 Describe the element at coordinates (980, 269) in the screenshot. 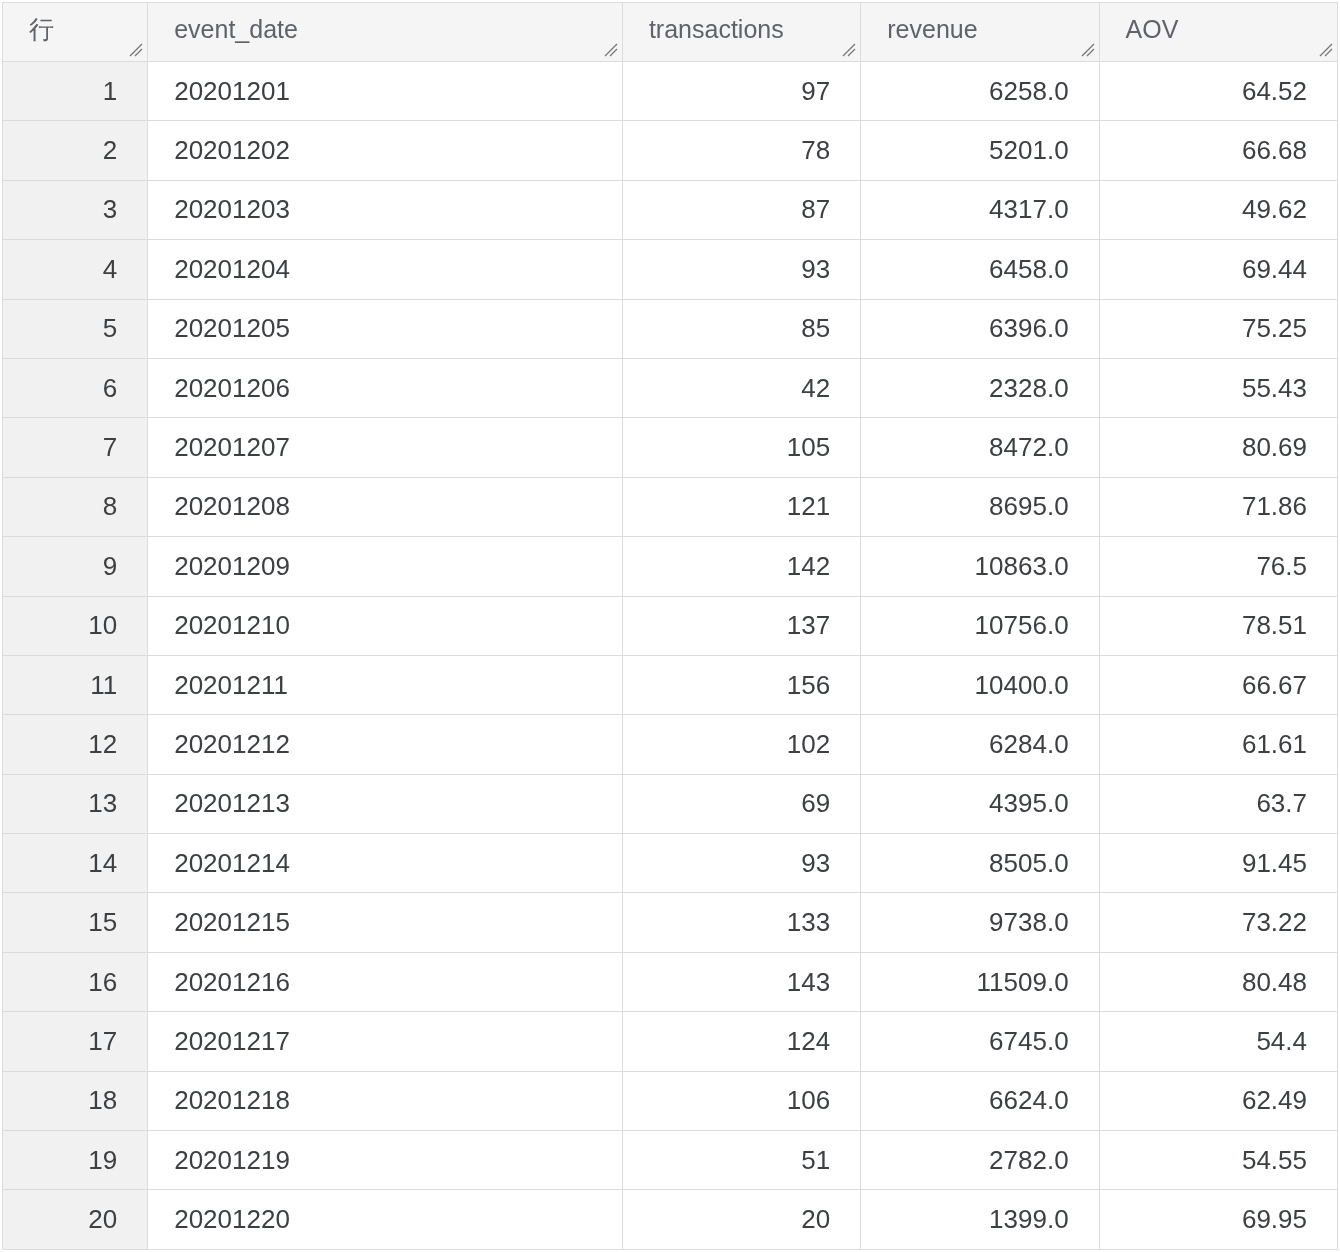

I see `table-cell: 6458.0` at that location.